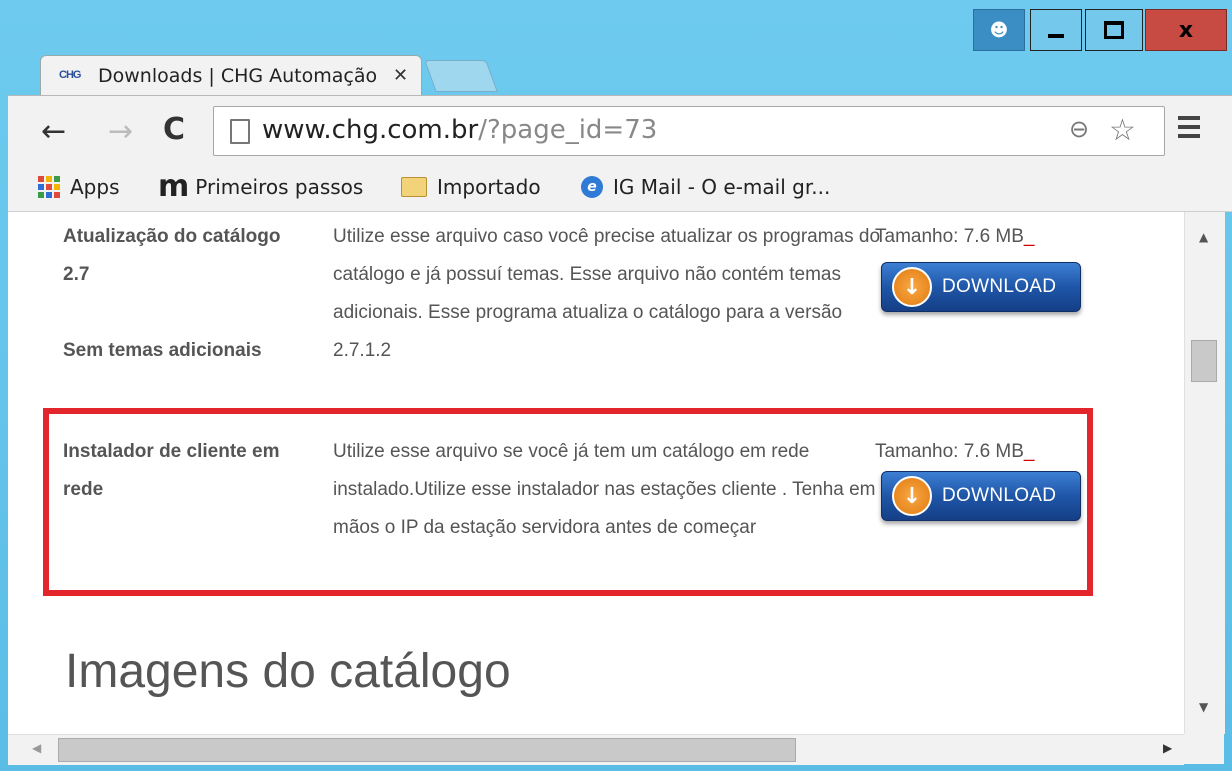  What do you see at coordinates (288, 671) in the screenshot?
I see `section-title: Imagens do catálogo` at bounding box center [288, 671].